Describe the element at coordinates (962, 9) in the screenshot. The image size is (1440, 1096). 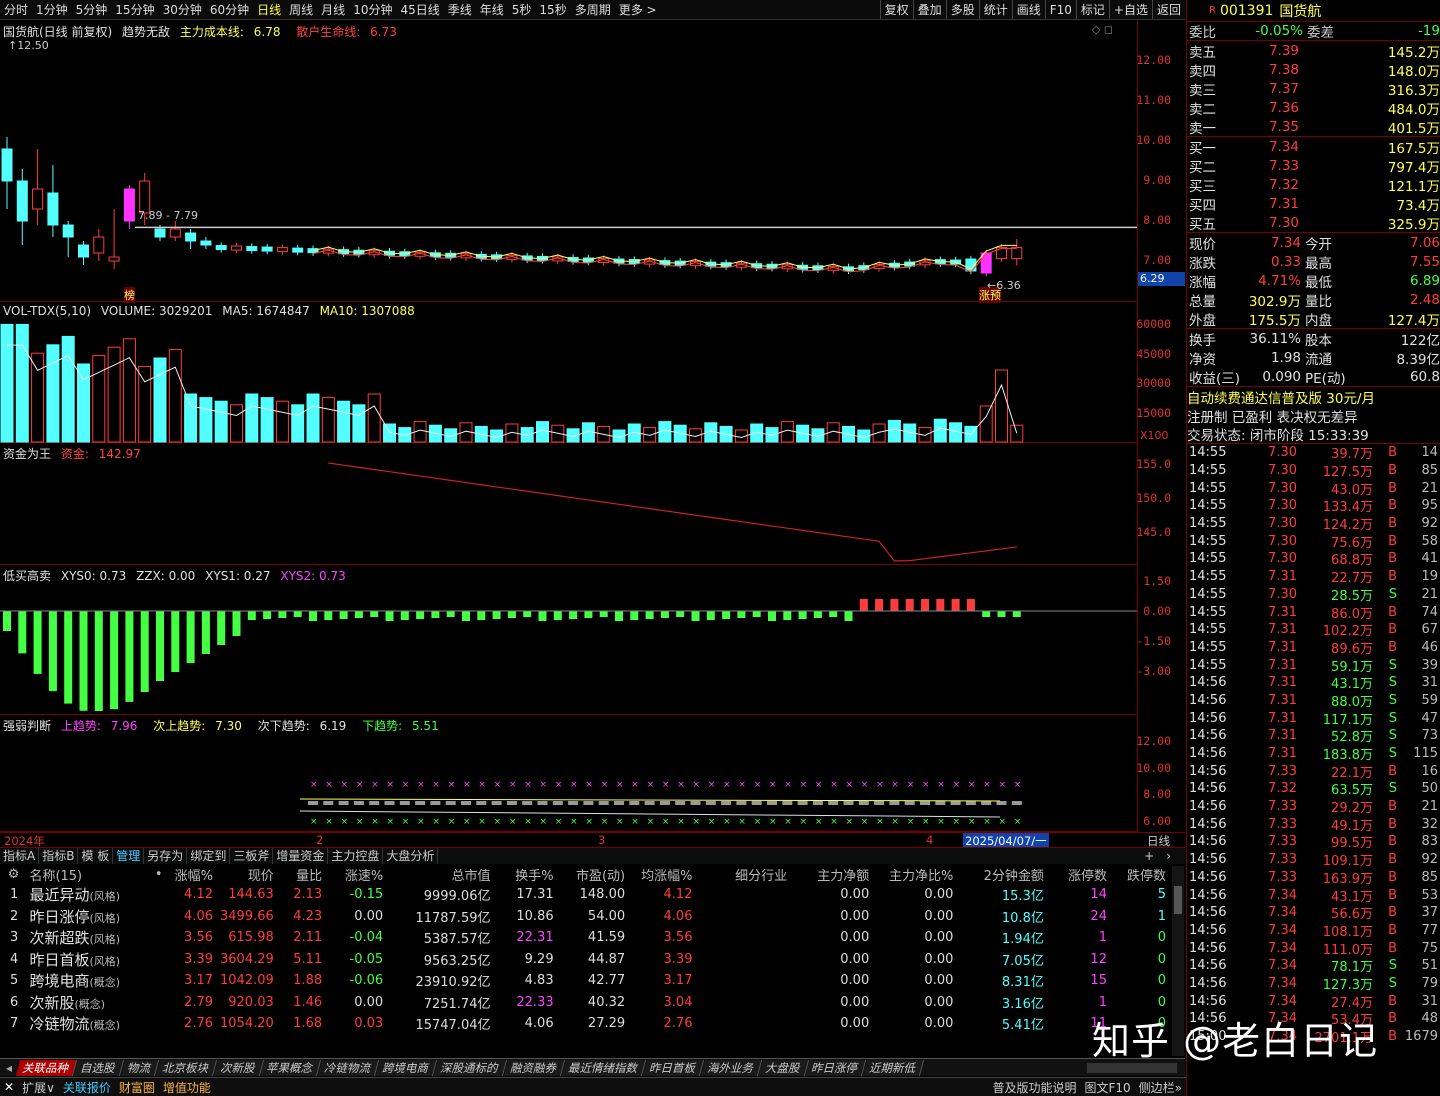
I see `action-2: 多股` at that location.